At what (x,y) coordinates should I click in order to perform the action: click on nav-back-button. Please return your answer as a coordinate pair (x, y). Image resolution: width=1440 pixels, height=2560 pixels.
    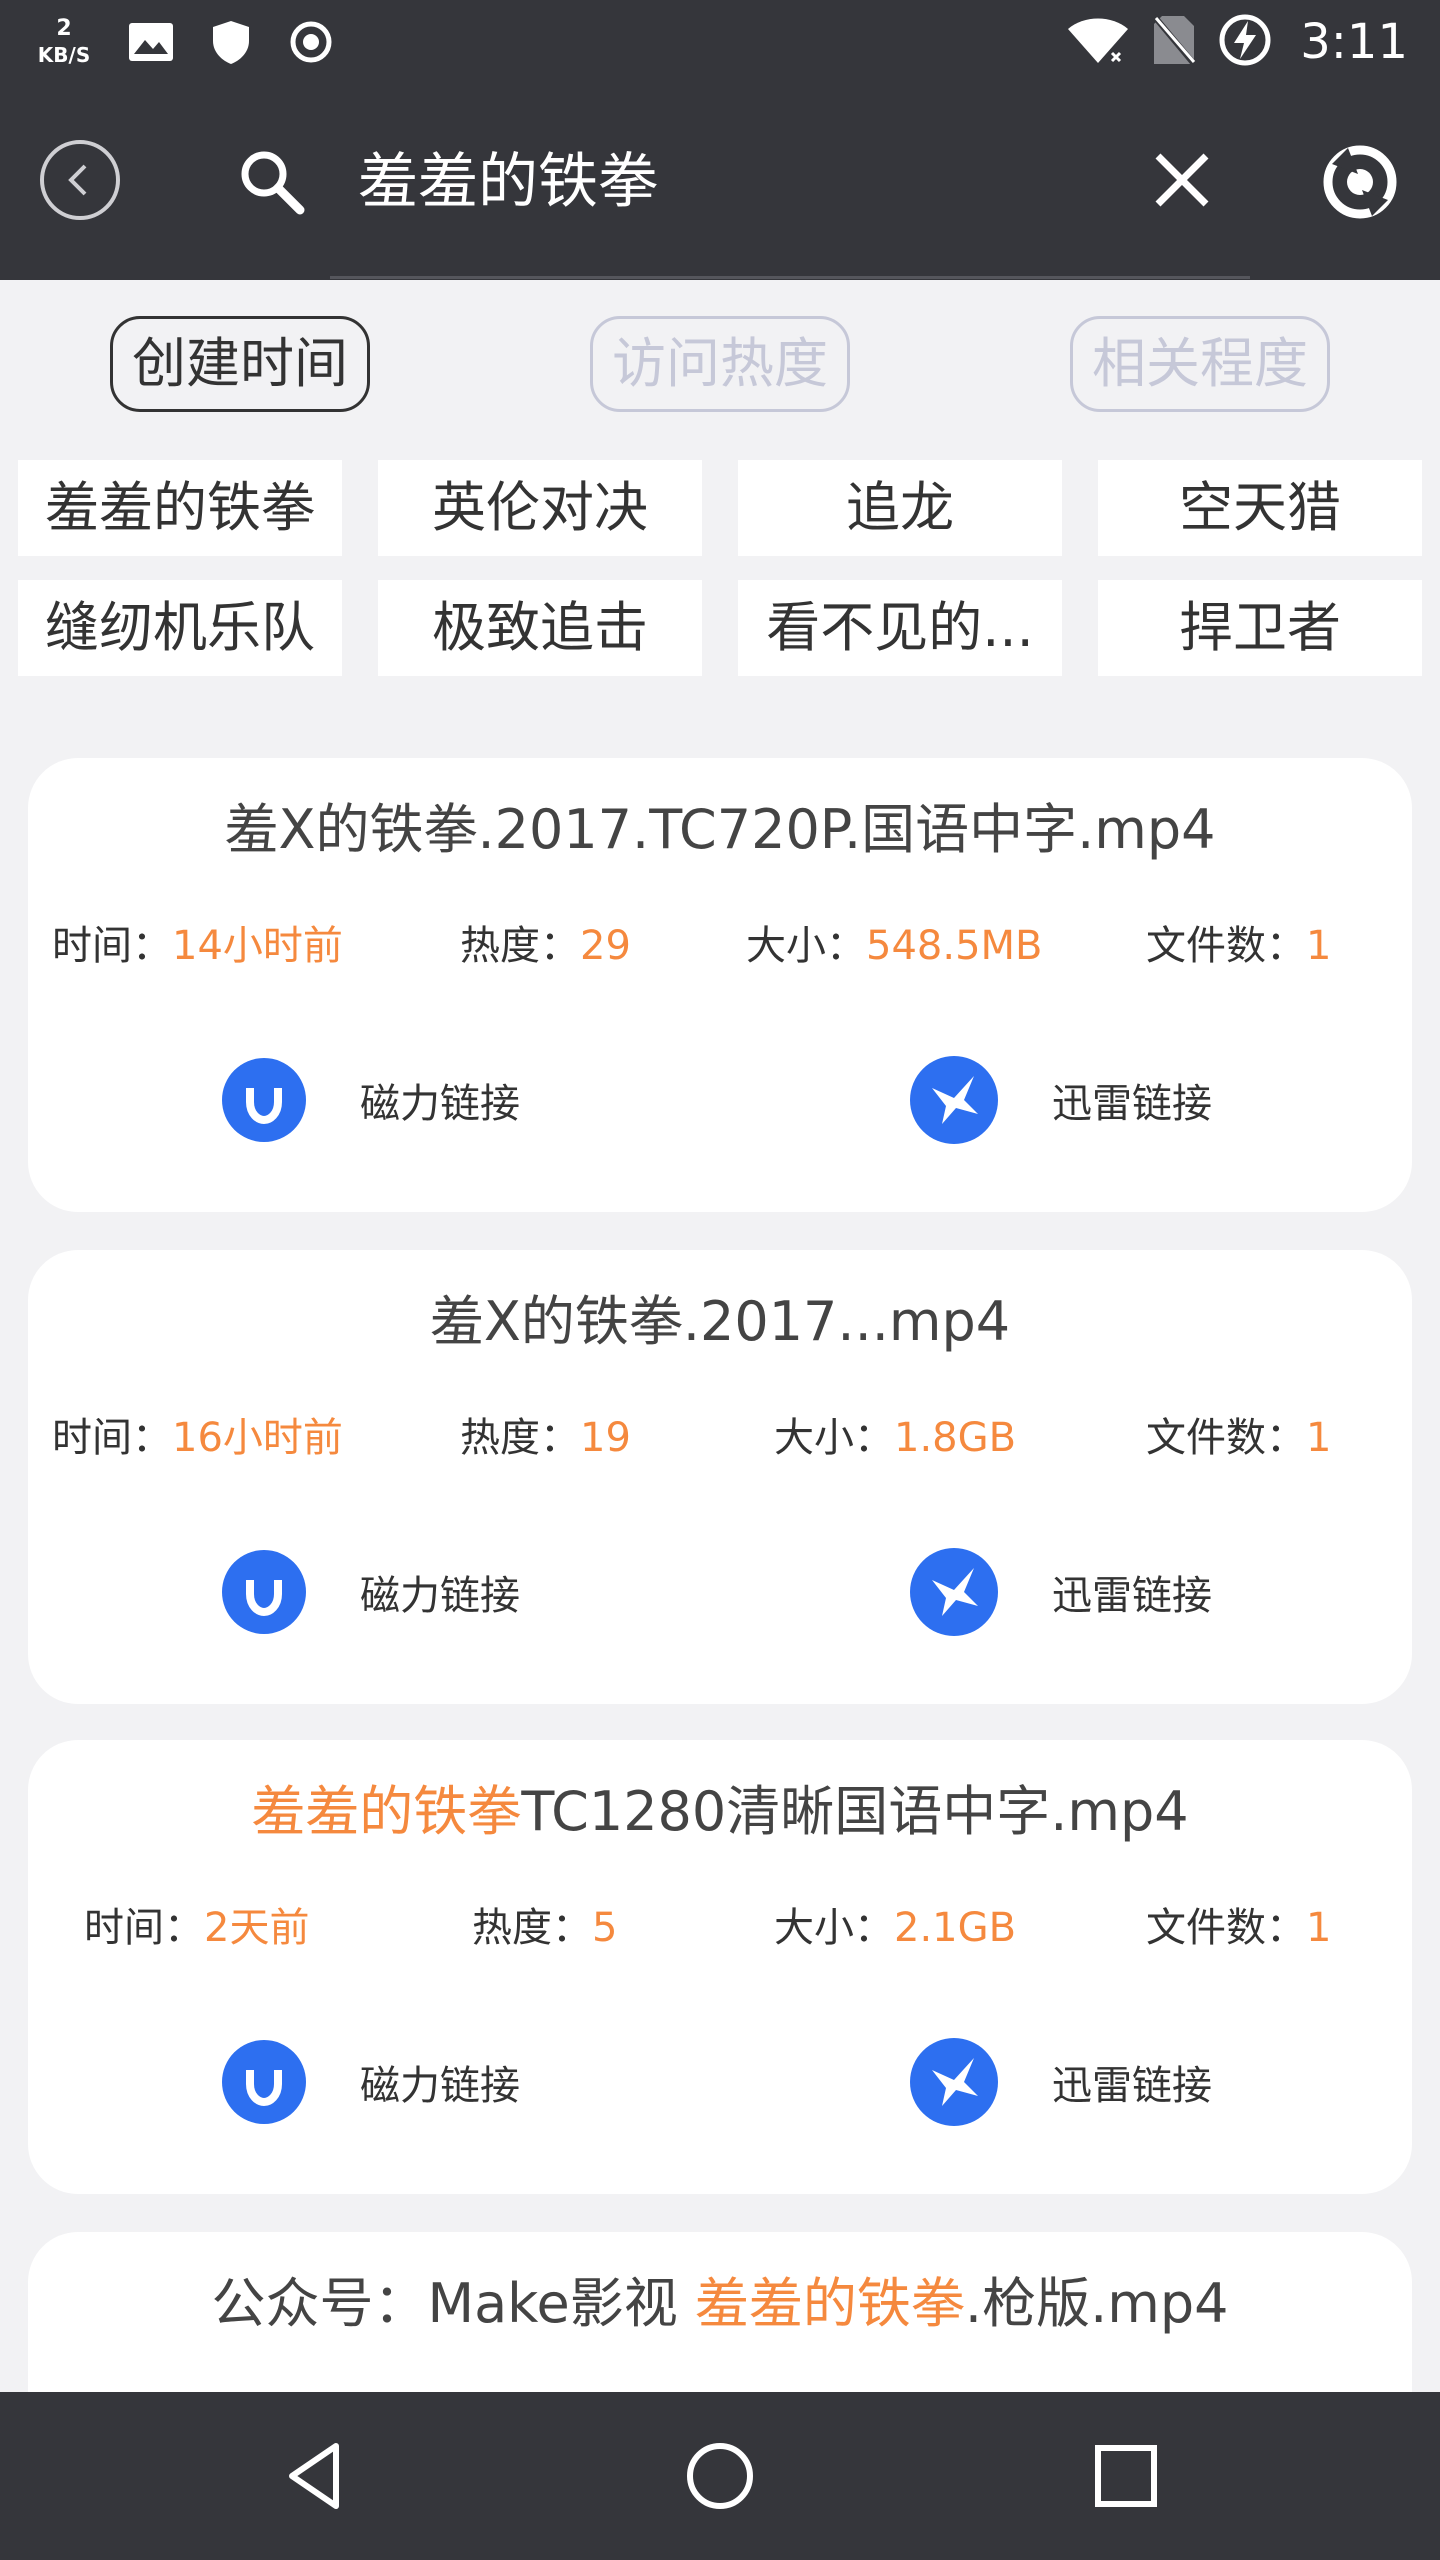
    Looking at the image, I should click on (316, 2476).